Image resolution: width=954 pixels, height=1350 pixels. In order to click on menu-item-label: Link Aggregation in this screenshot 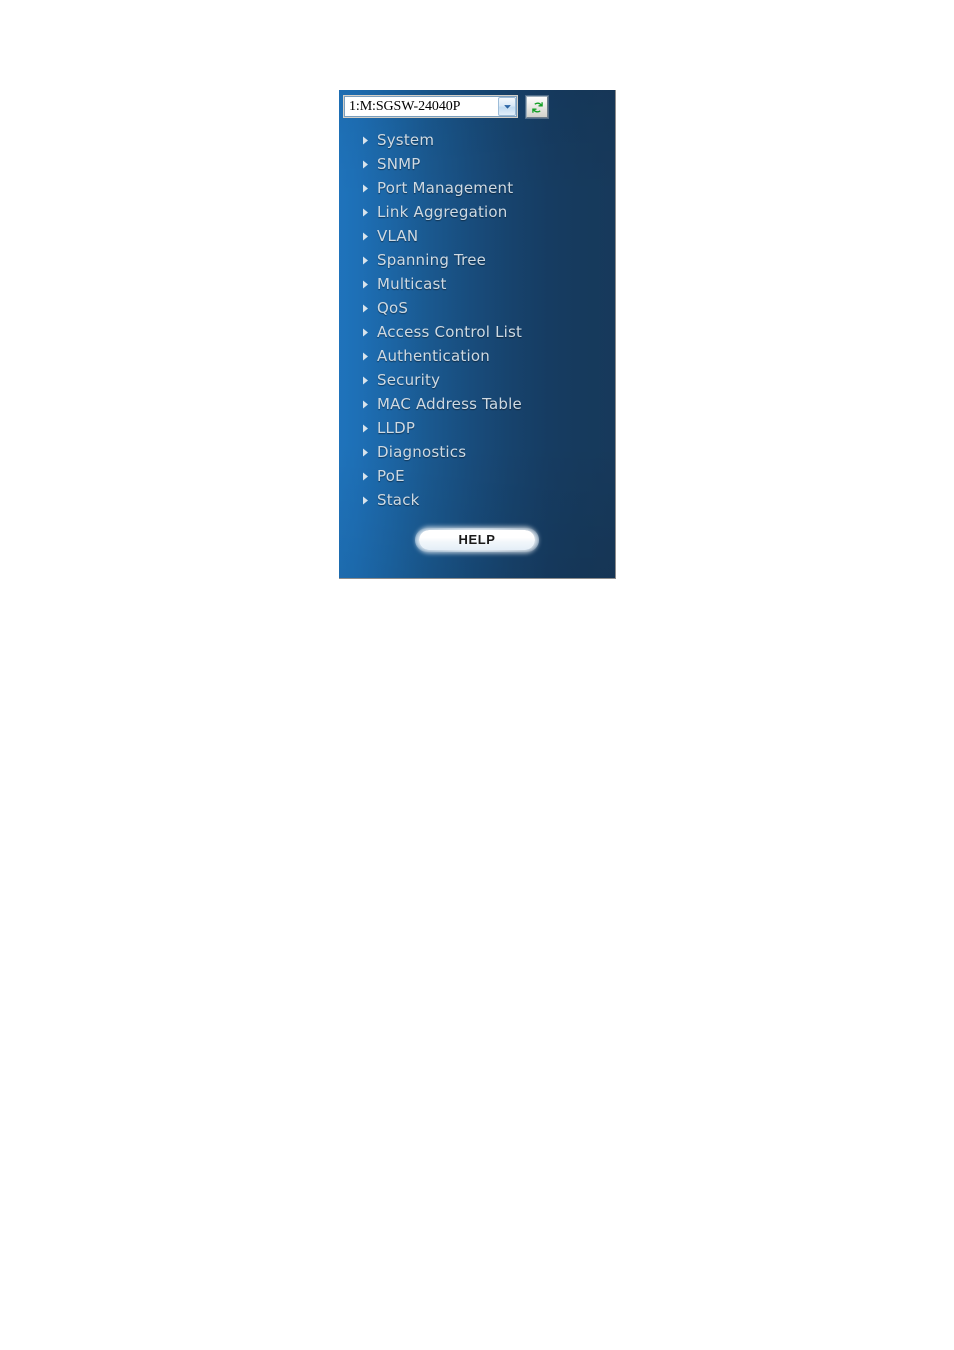, I will do `click(442, 211)`.